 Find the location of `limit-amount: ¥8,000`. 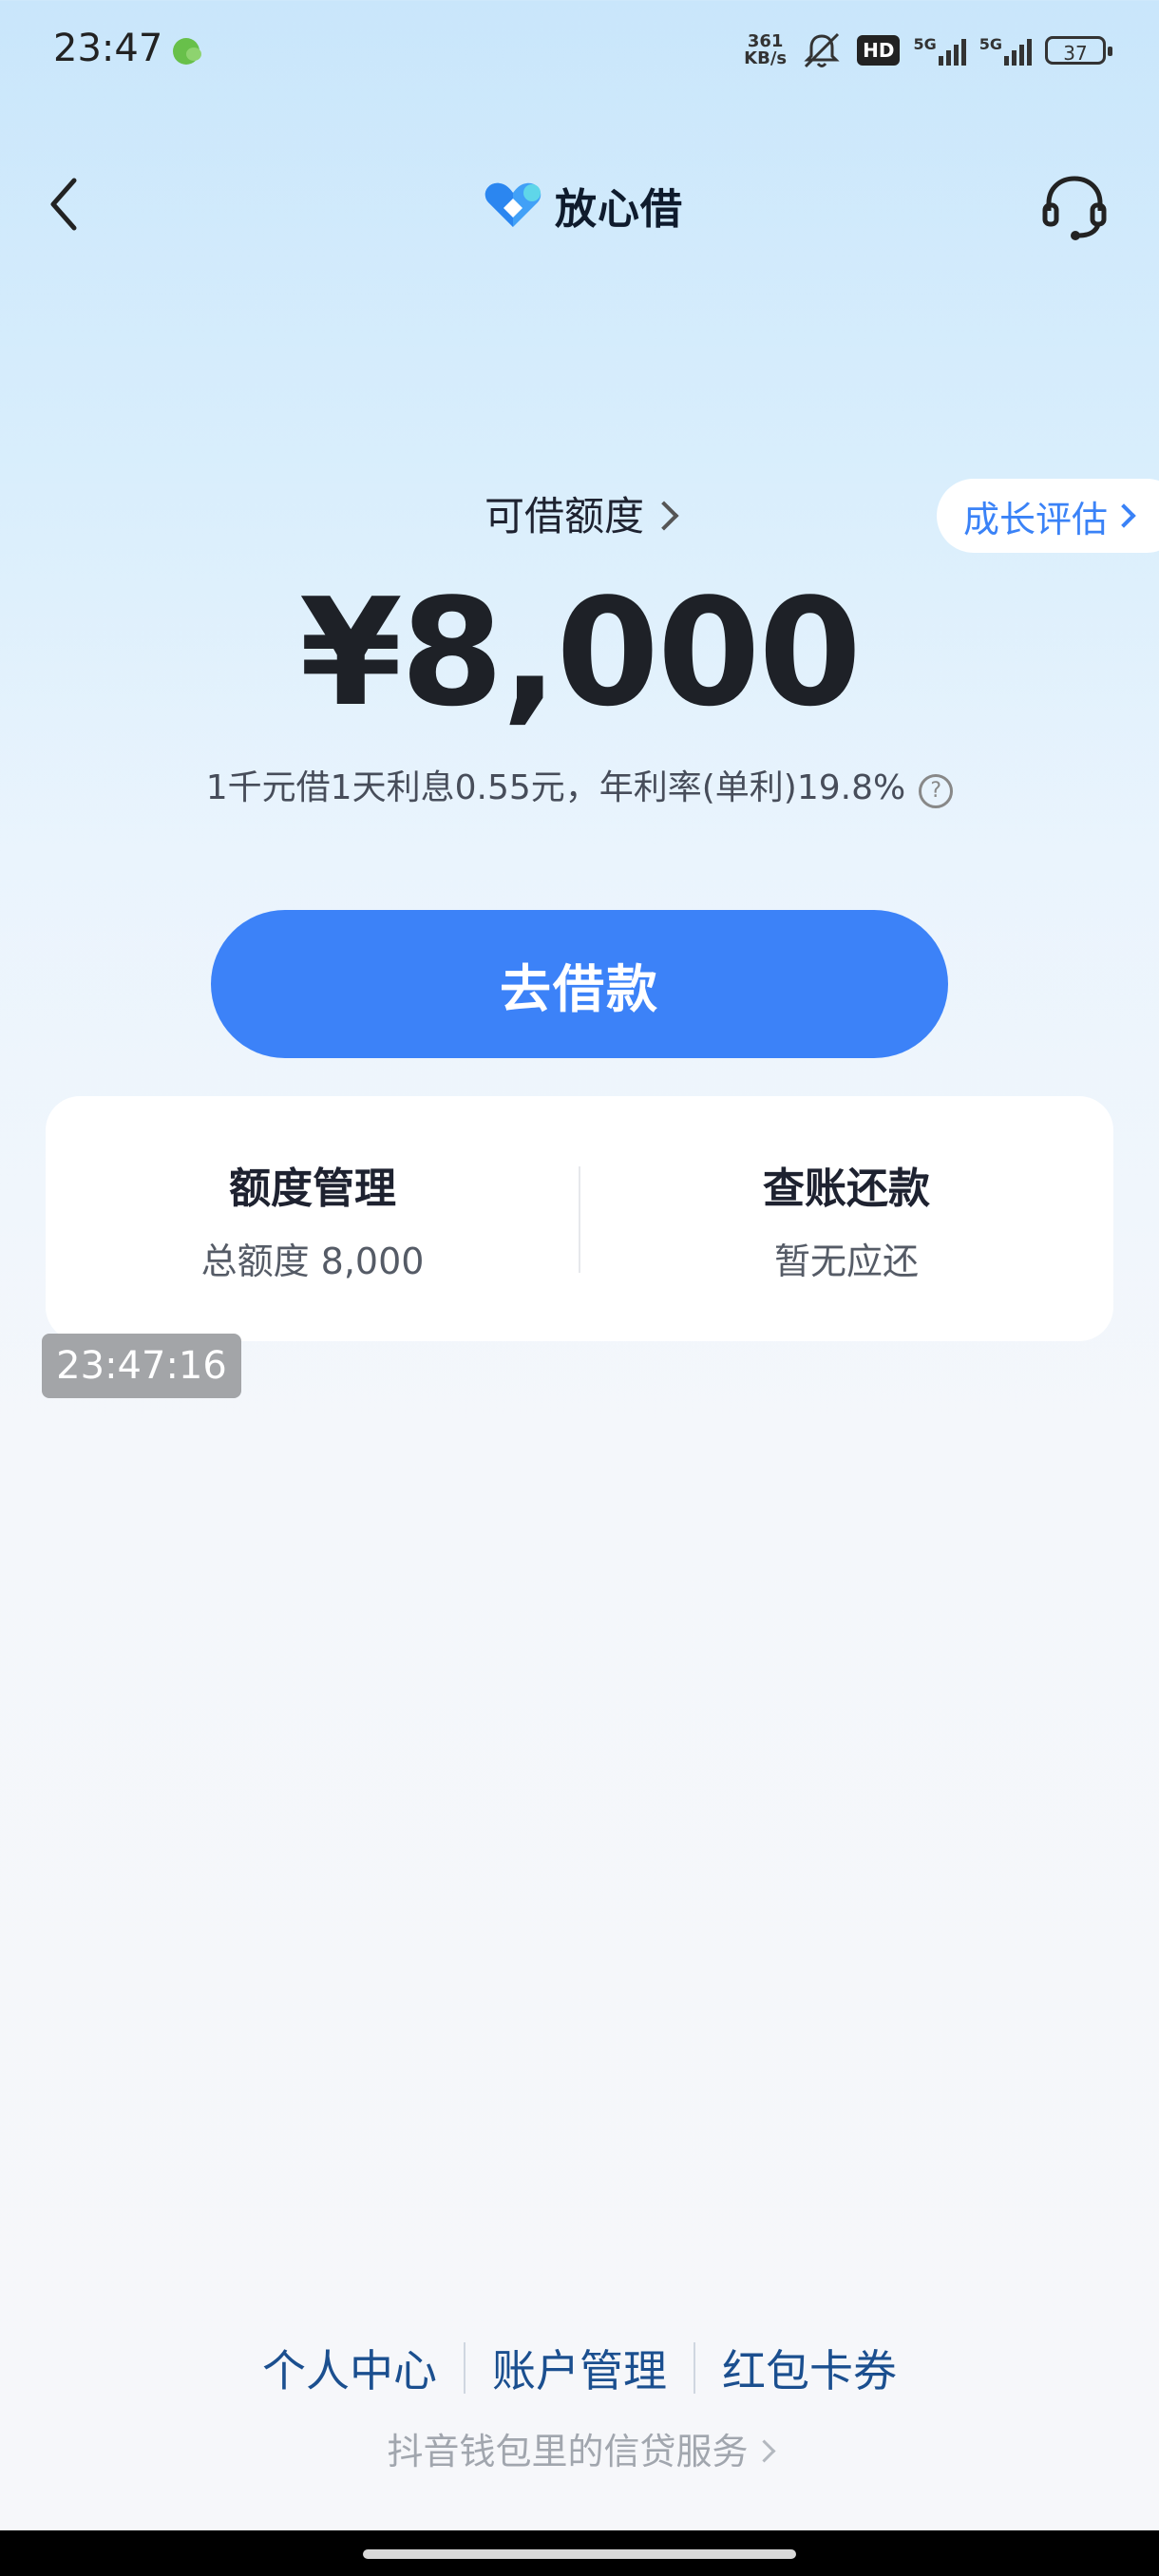

limit-amount: ¥8,000 is located at coordinates (580, 652).